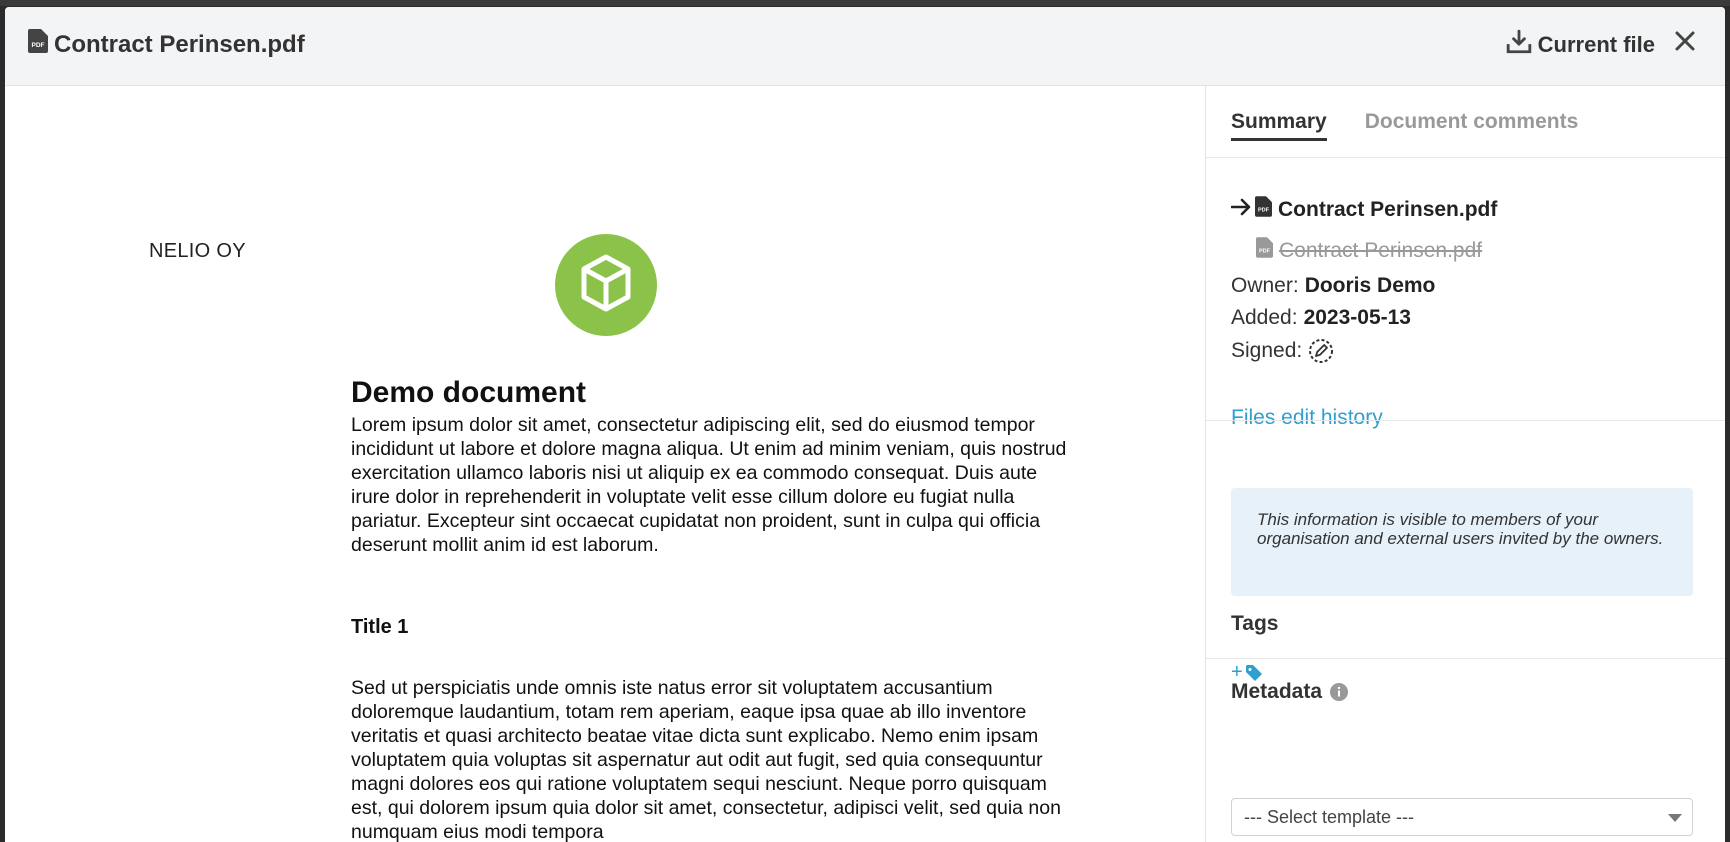 This screenshot has width=1730, height=842. I want to click on modal-title: PDF Contract Perinsen.pdf, so click(166, 44).